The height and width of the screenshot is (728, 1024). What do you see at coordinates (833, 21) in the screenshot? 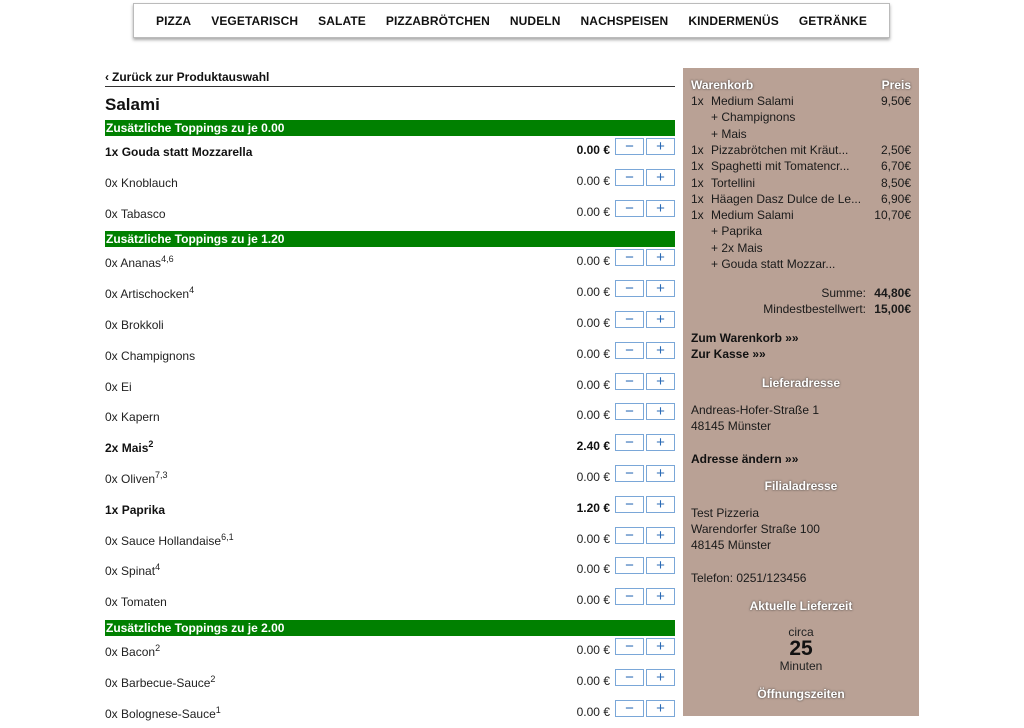
I see `nav-item-getränke: GETRÄNKE` at bounding box center [833, 21].